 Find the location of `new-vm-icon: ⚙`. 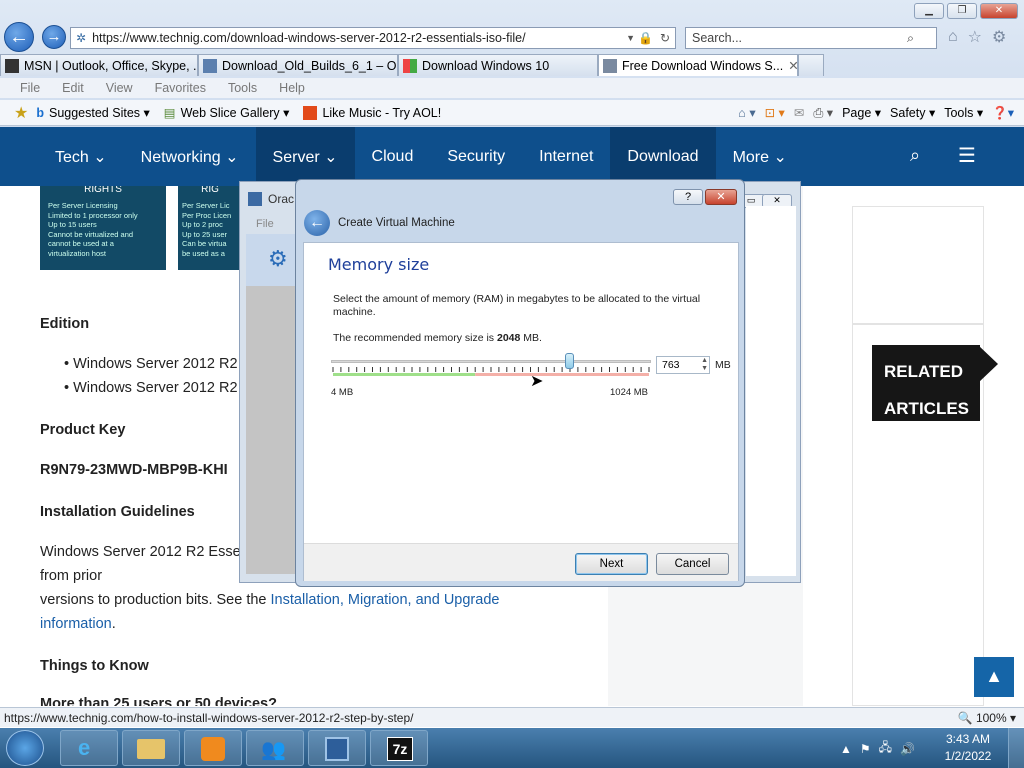

new-vm-icon: ⚙ is located at coordinates (278, 259).